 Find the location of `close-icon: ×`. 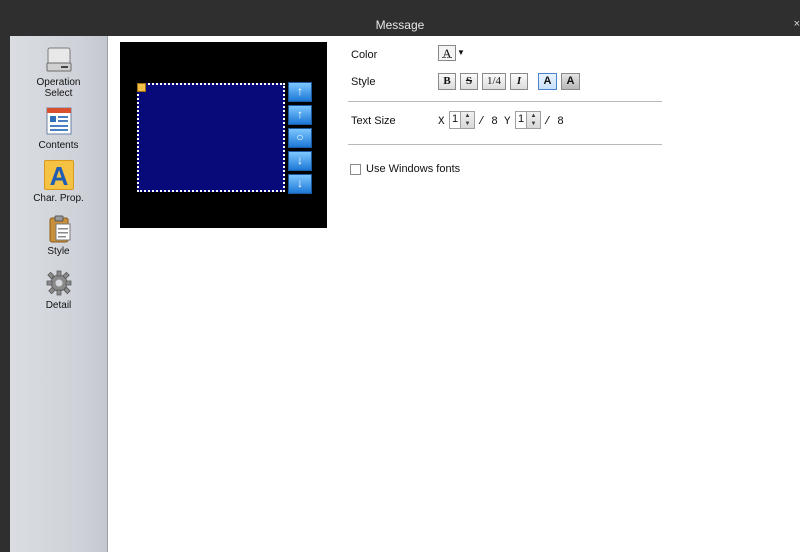

close-icon: × is located at coordinates (797, 24).